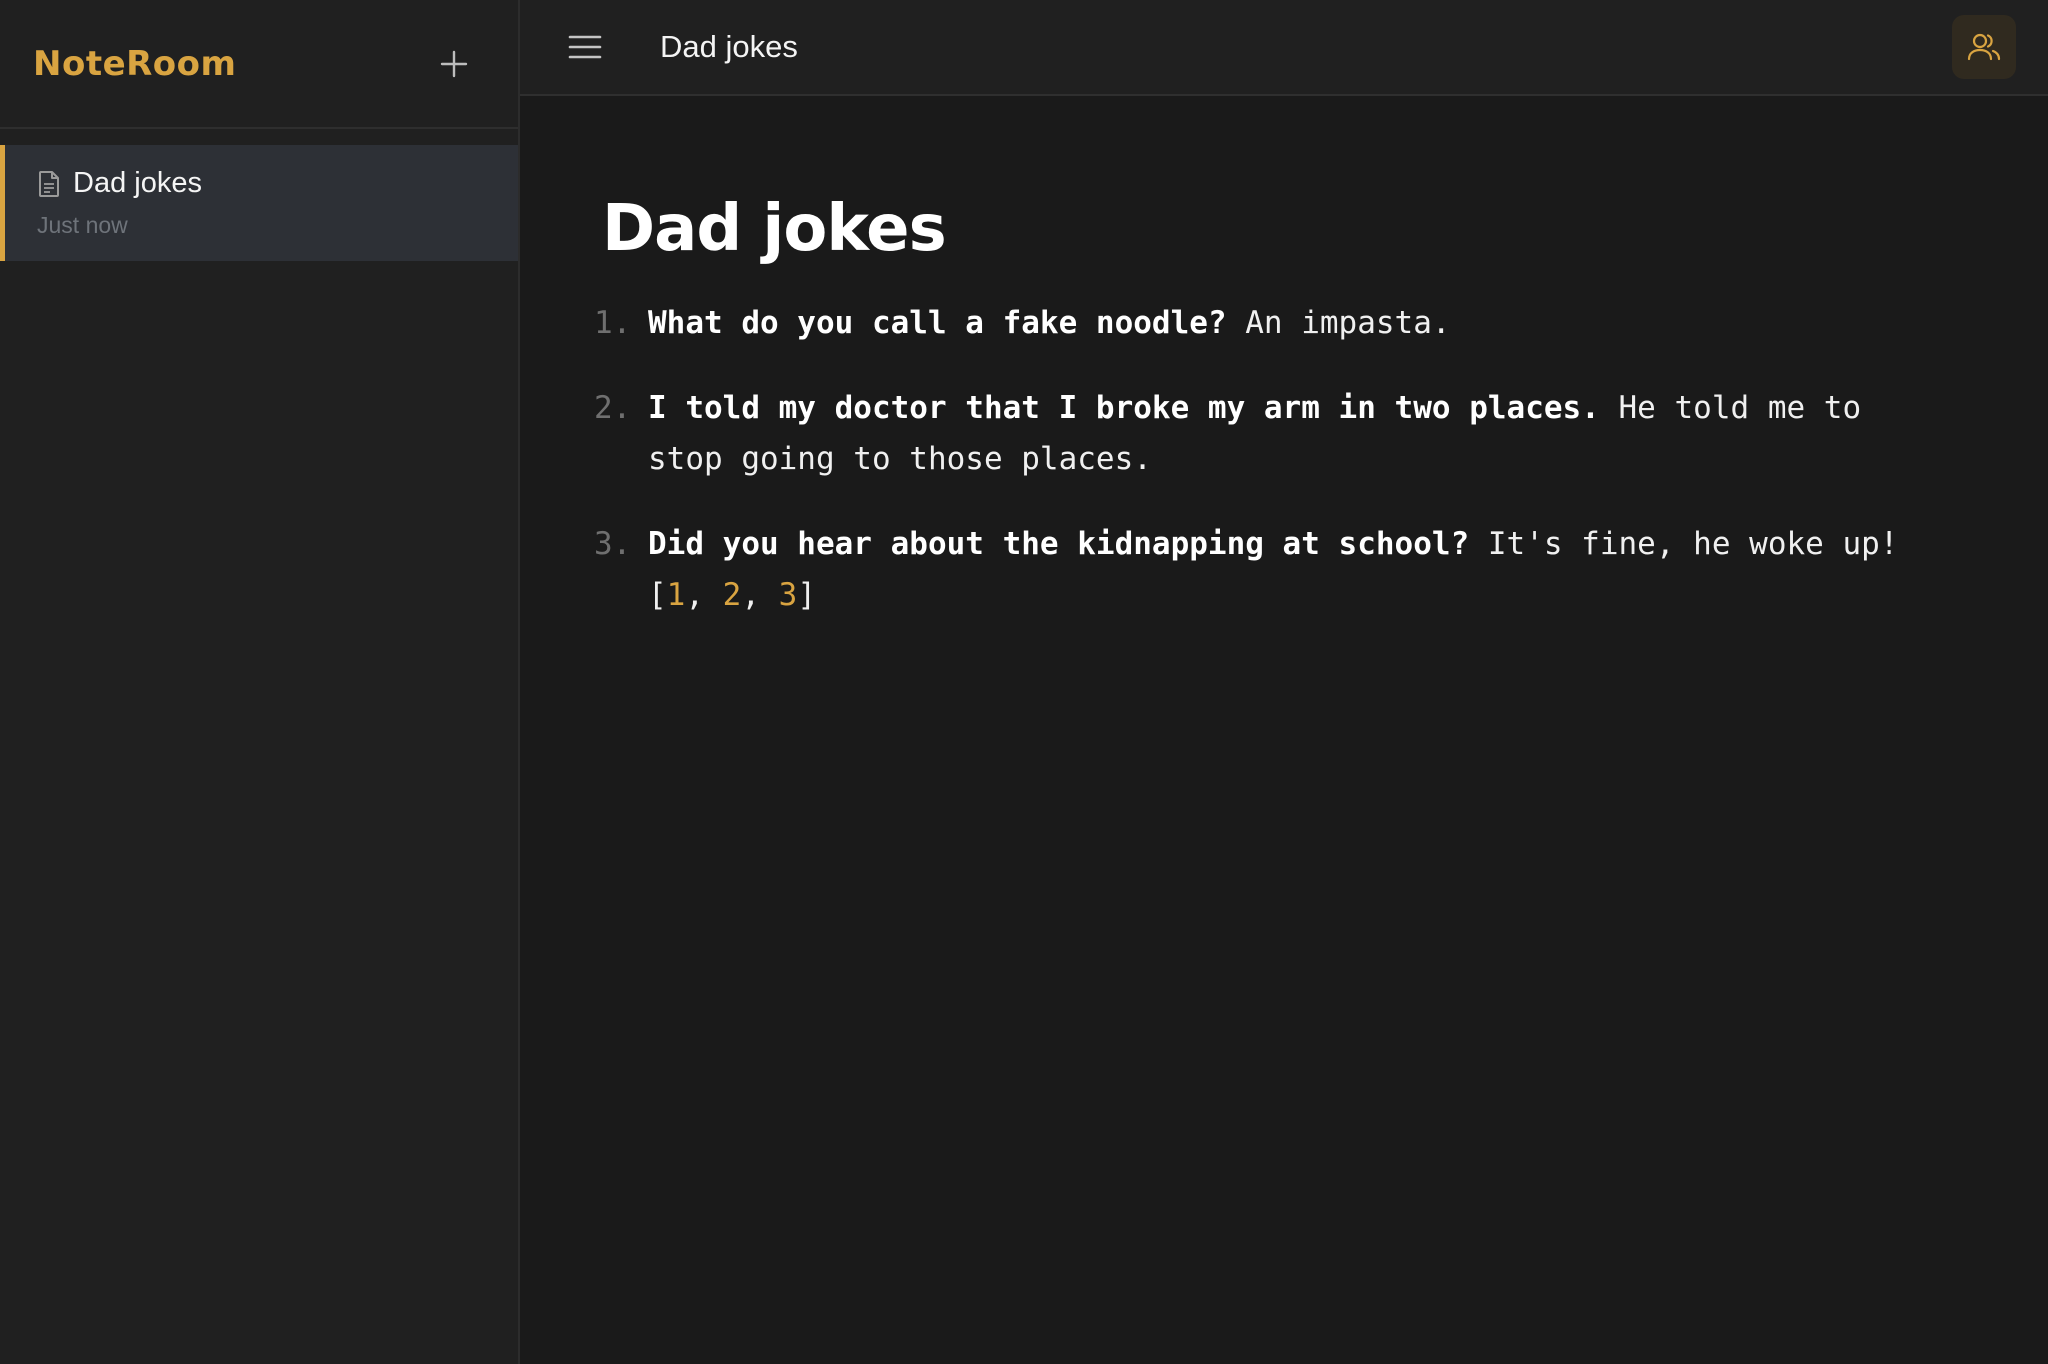  What do you see at coordinates (585, 47) in the screenshot?
I see `hamburger-menu-icon` at bounding box center [585, 47].